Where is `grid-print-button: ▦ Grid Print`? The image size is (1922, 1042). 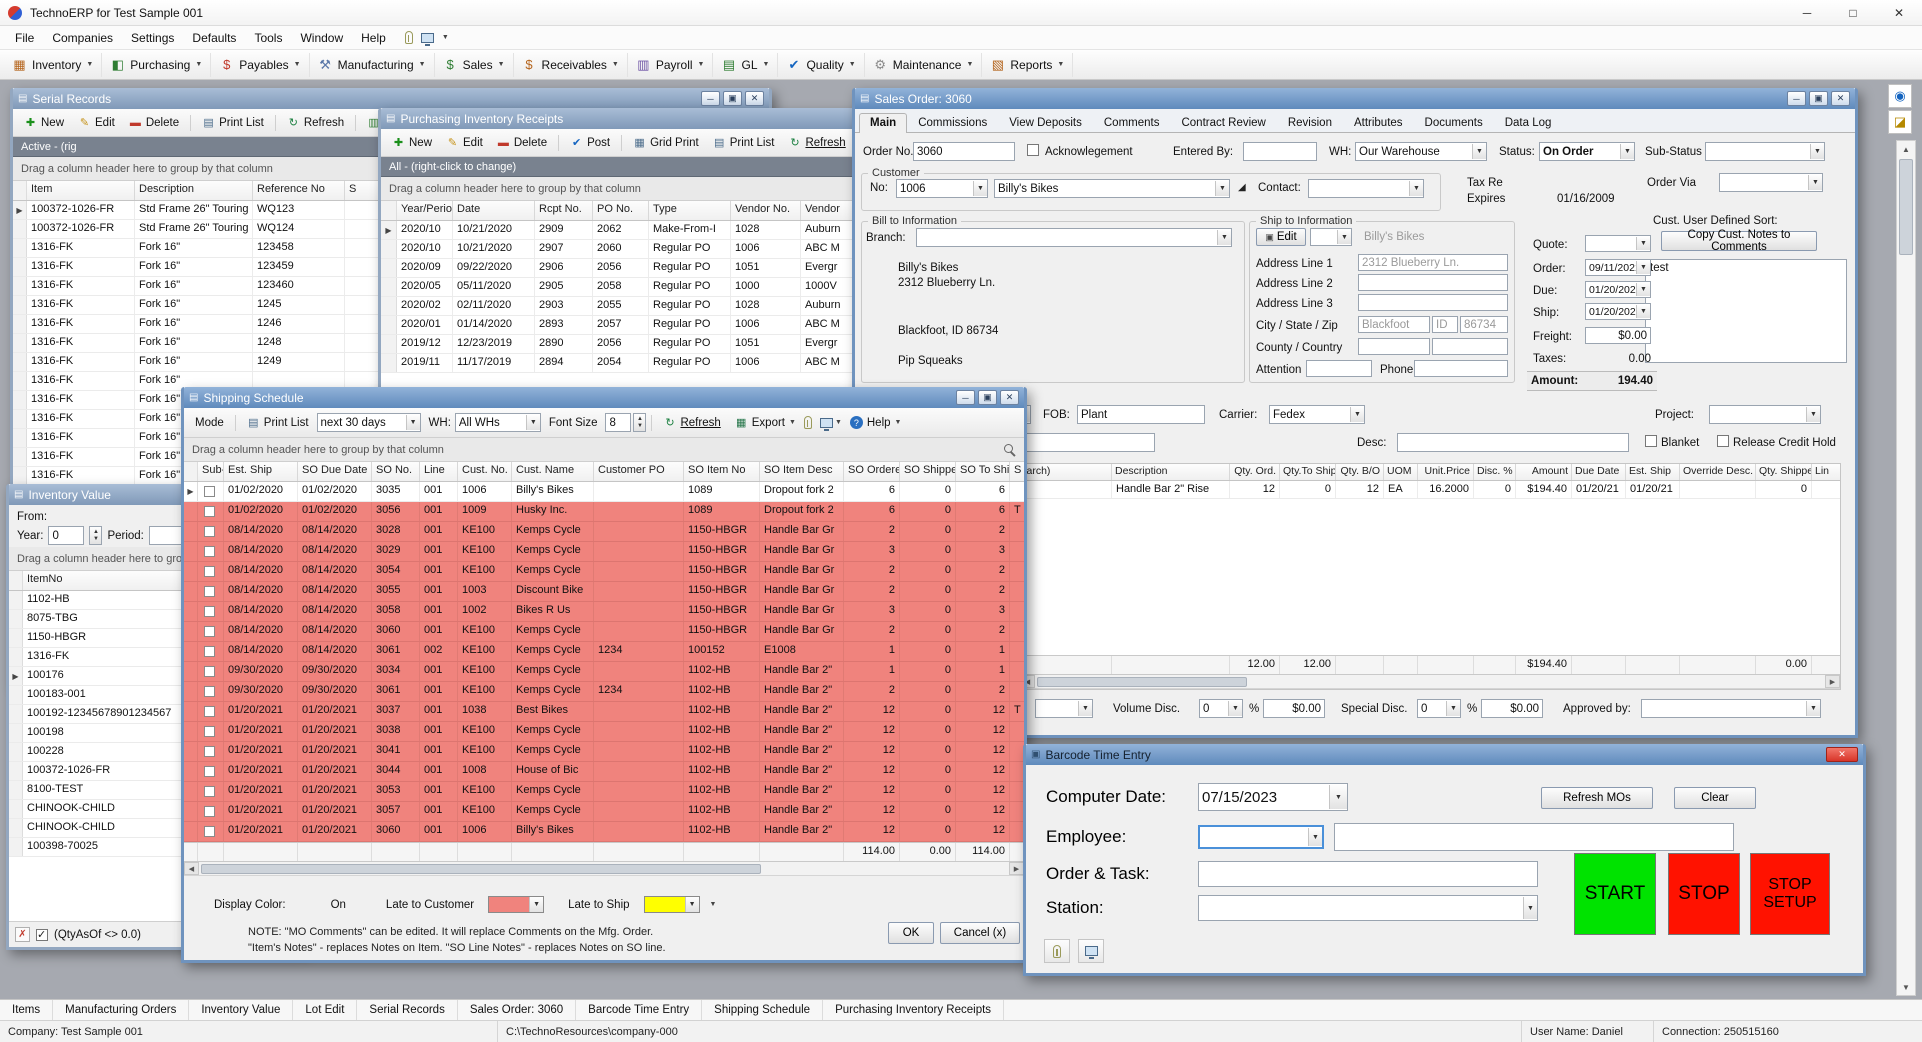
grid-print-button: ▦ Grid Print is located at coordinates (666, 142).